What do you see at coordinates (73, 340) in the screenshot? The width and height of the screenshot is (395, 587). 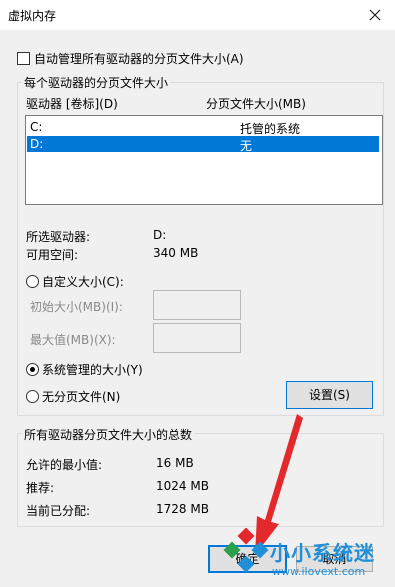 I see `max-size-label: 最大值(MB)(X):` at bounding box center [73, 340].